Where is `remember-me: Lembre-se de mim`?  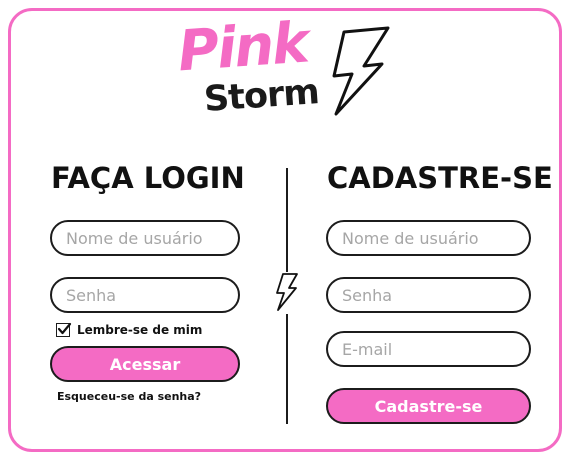
remember-me: Lembre-se de mim is located at coordinates (129, 330).